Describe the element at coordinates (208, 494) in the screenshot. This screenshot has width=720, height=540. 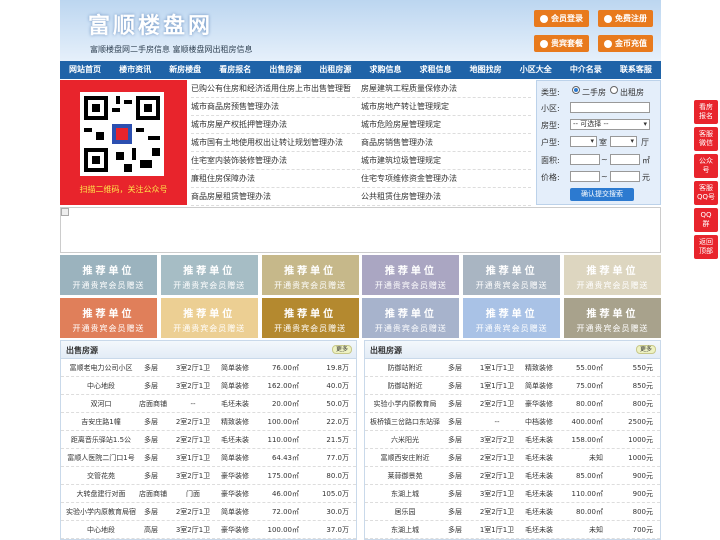
I see `table-row: 大转盘建行对面 店面商铺 门面 豪华装修 46.00㎡ 105.0万` at that location.